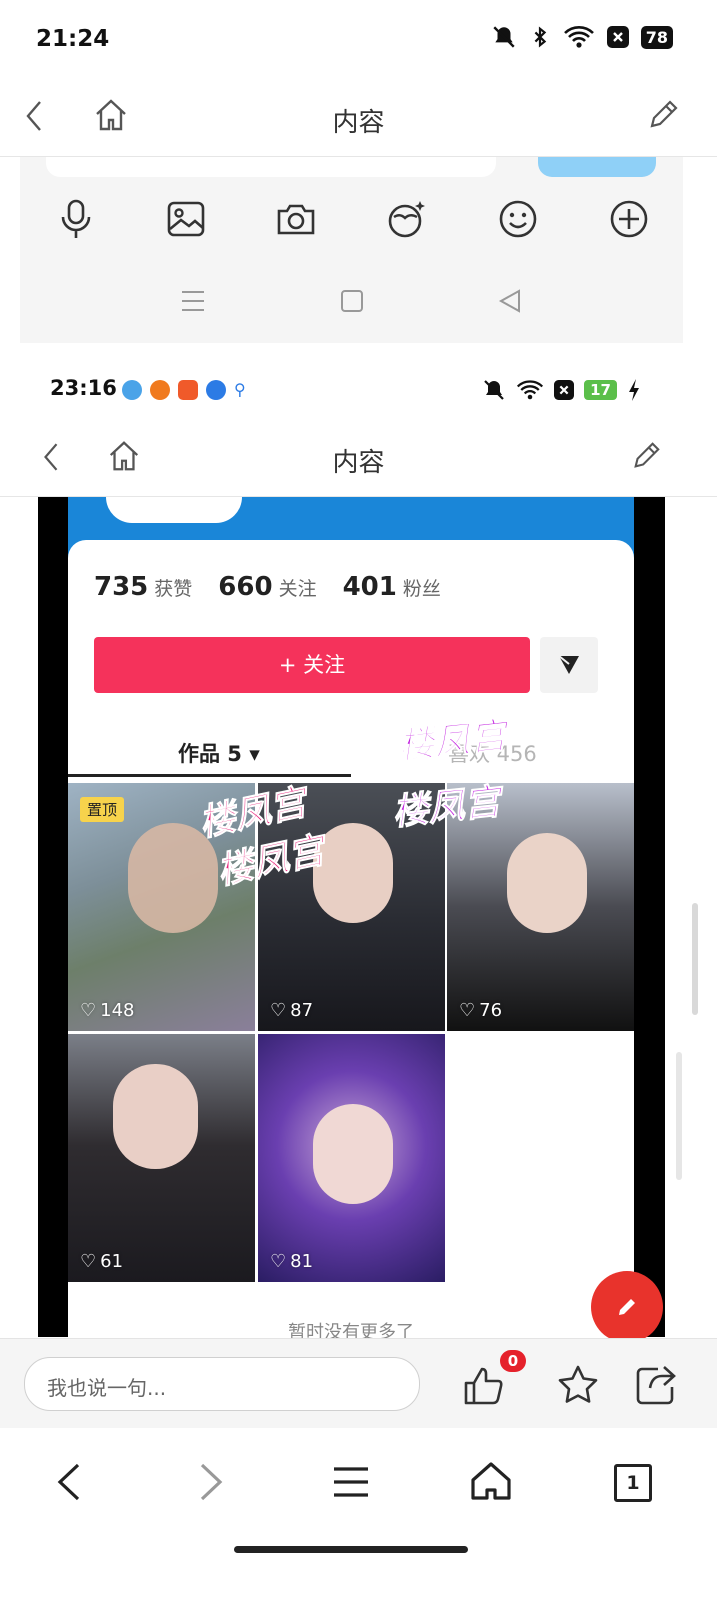 This screenshot has height=1600, width=717. I want to click on charging-icon, so click(634, 390).